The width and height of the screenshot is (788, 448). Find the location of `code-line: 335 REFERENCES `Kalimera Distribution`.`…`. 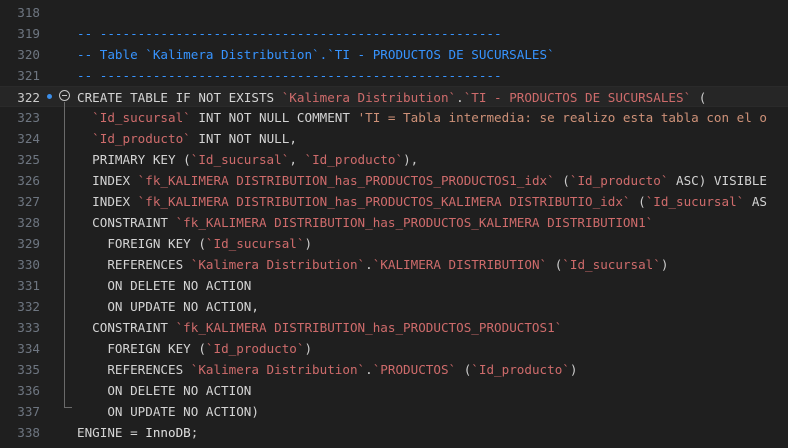

code-line: 335 REFERENCES `Kalimera Distribution`.`… is located at coordinates (394, 369).